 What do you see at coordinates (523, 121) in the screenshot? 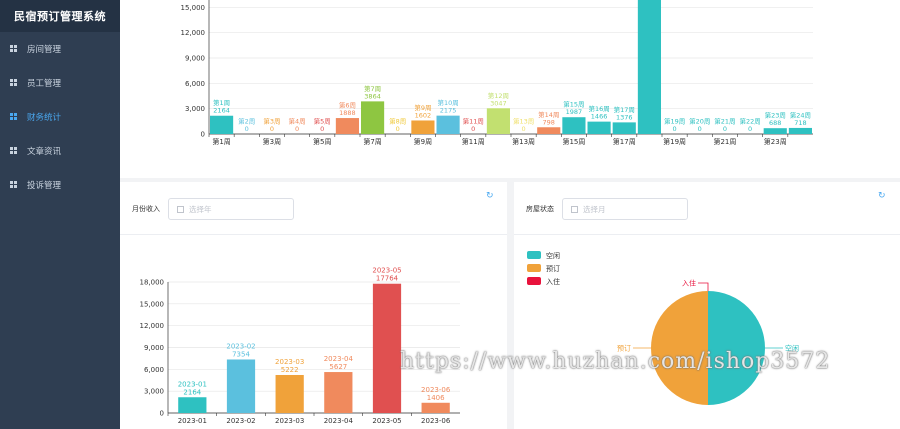
I see `category-label: 第13周` at bounding box center [523, 121].